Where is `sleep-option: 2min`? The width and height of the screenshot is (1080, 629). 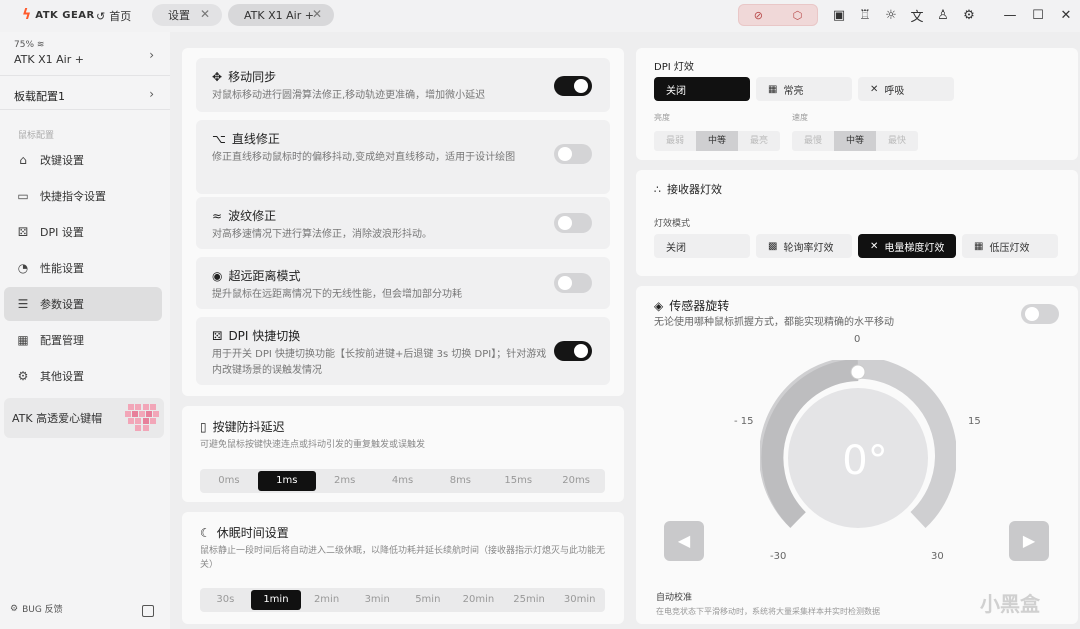
sleep-option: 2min is located at coordinates (326, 600).